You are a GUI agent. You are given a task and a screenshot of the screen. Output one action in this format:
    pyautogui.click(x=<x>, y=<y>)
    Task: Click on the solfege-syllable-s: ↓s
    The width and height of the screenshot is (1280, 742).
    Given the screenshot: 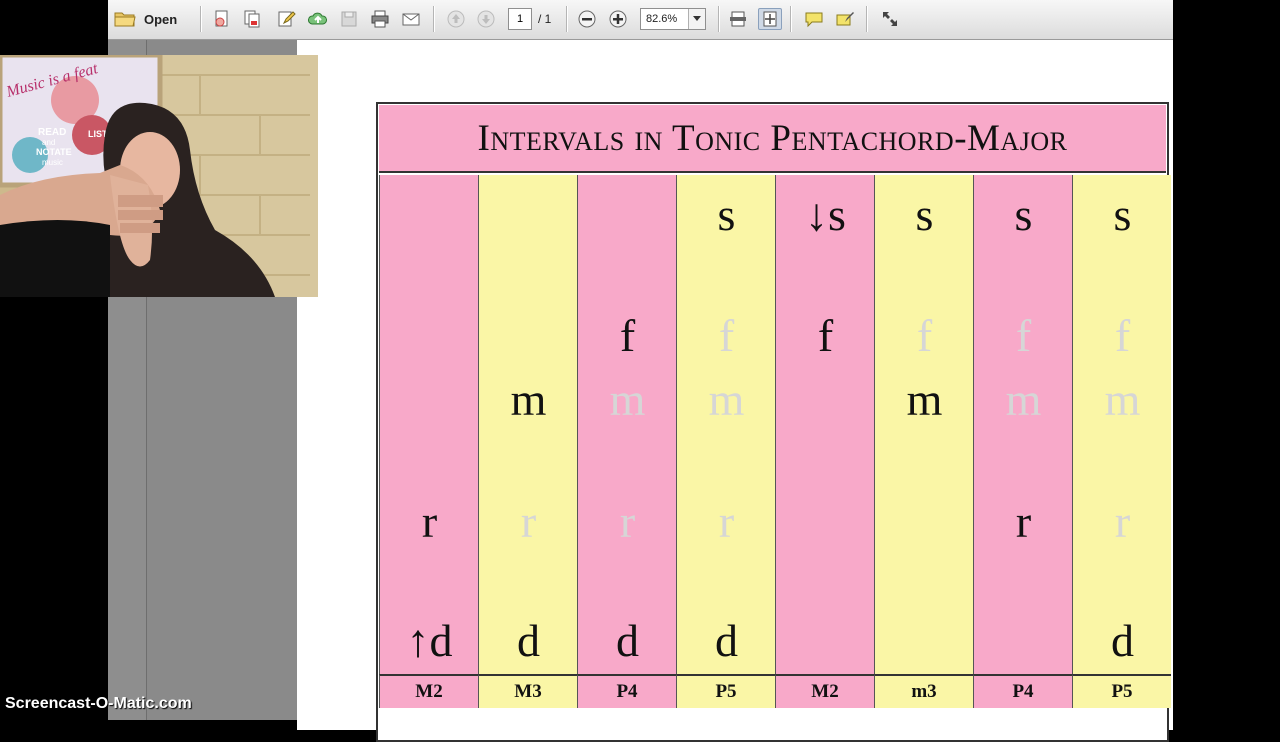 What is the action you would take?
    pyautogui.click(x=825, y=214)
    